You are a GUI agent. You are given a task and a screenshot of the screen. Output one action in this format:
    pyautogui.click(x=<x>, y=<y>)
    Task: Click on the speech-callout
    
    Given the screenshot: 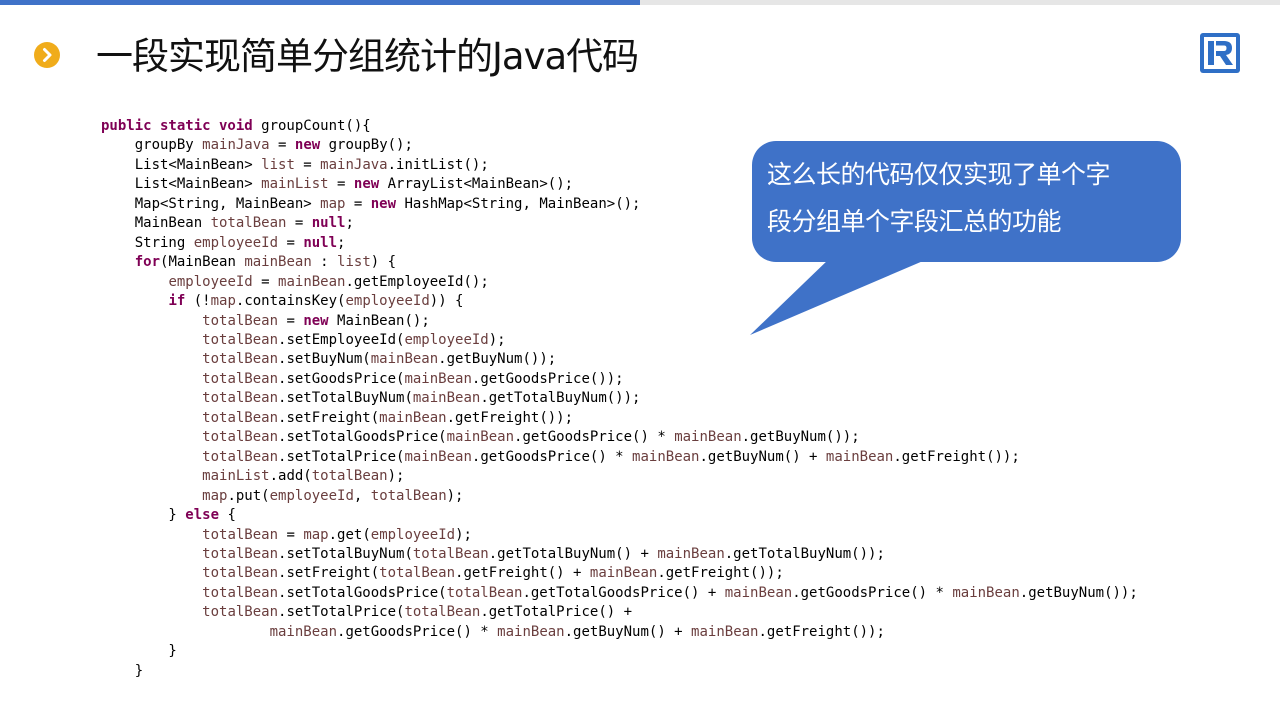 What is the action you would take?
    pyautogui.click(x=965, y=238)
    